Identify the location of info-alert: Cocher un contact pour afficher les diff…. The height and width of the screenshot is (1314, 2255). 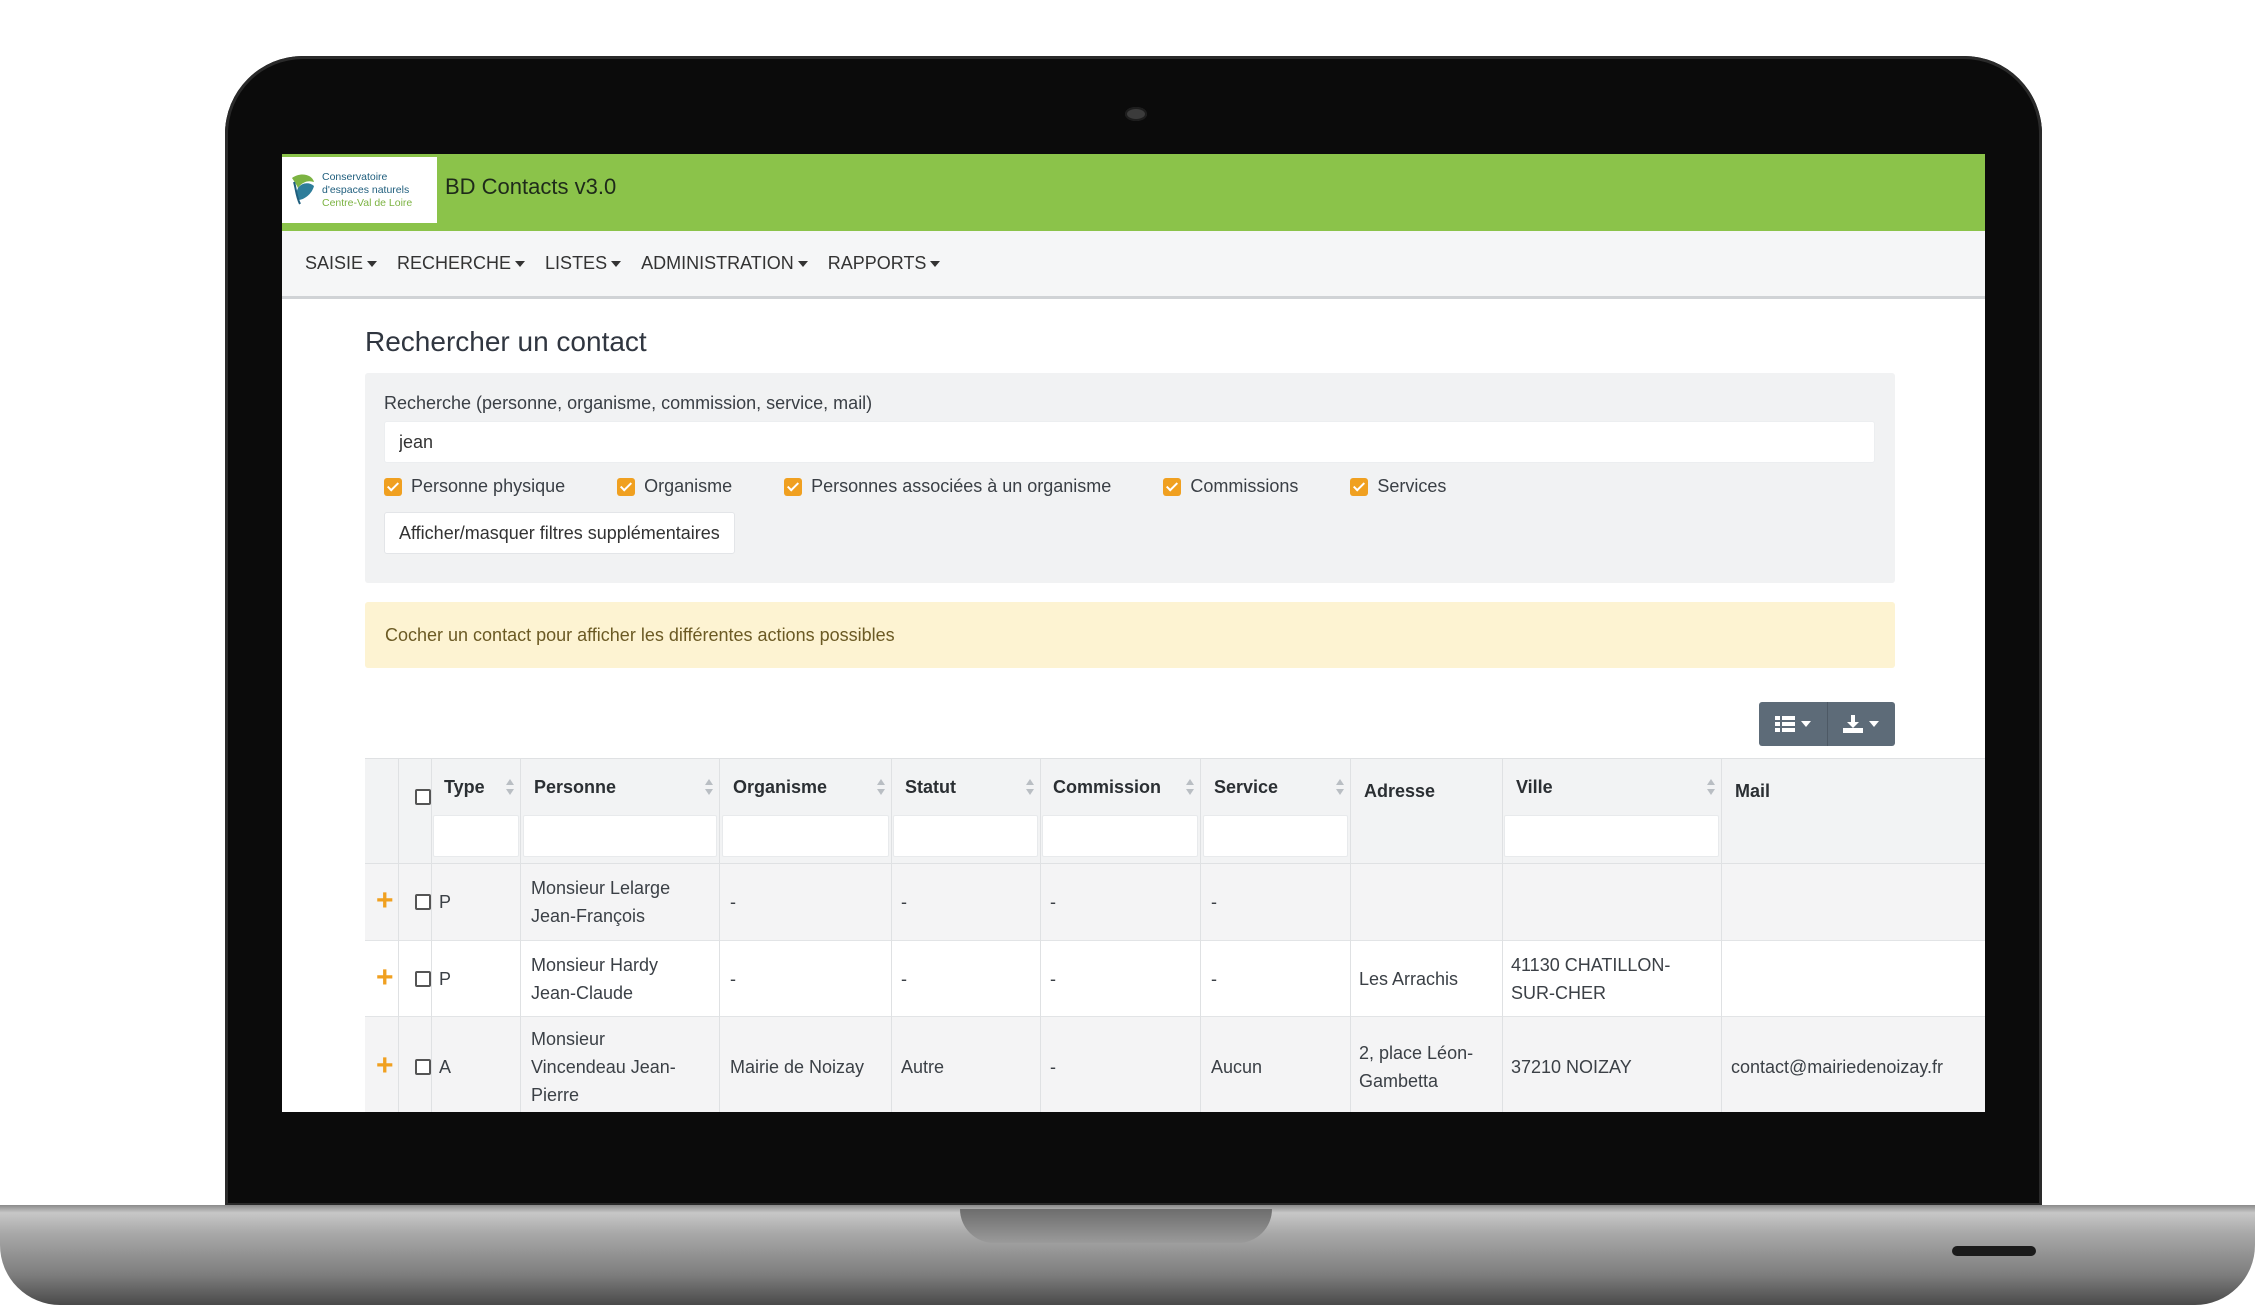
(1130, 635).